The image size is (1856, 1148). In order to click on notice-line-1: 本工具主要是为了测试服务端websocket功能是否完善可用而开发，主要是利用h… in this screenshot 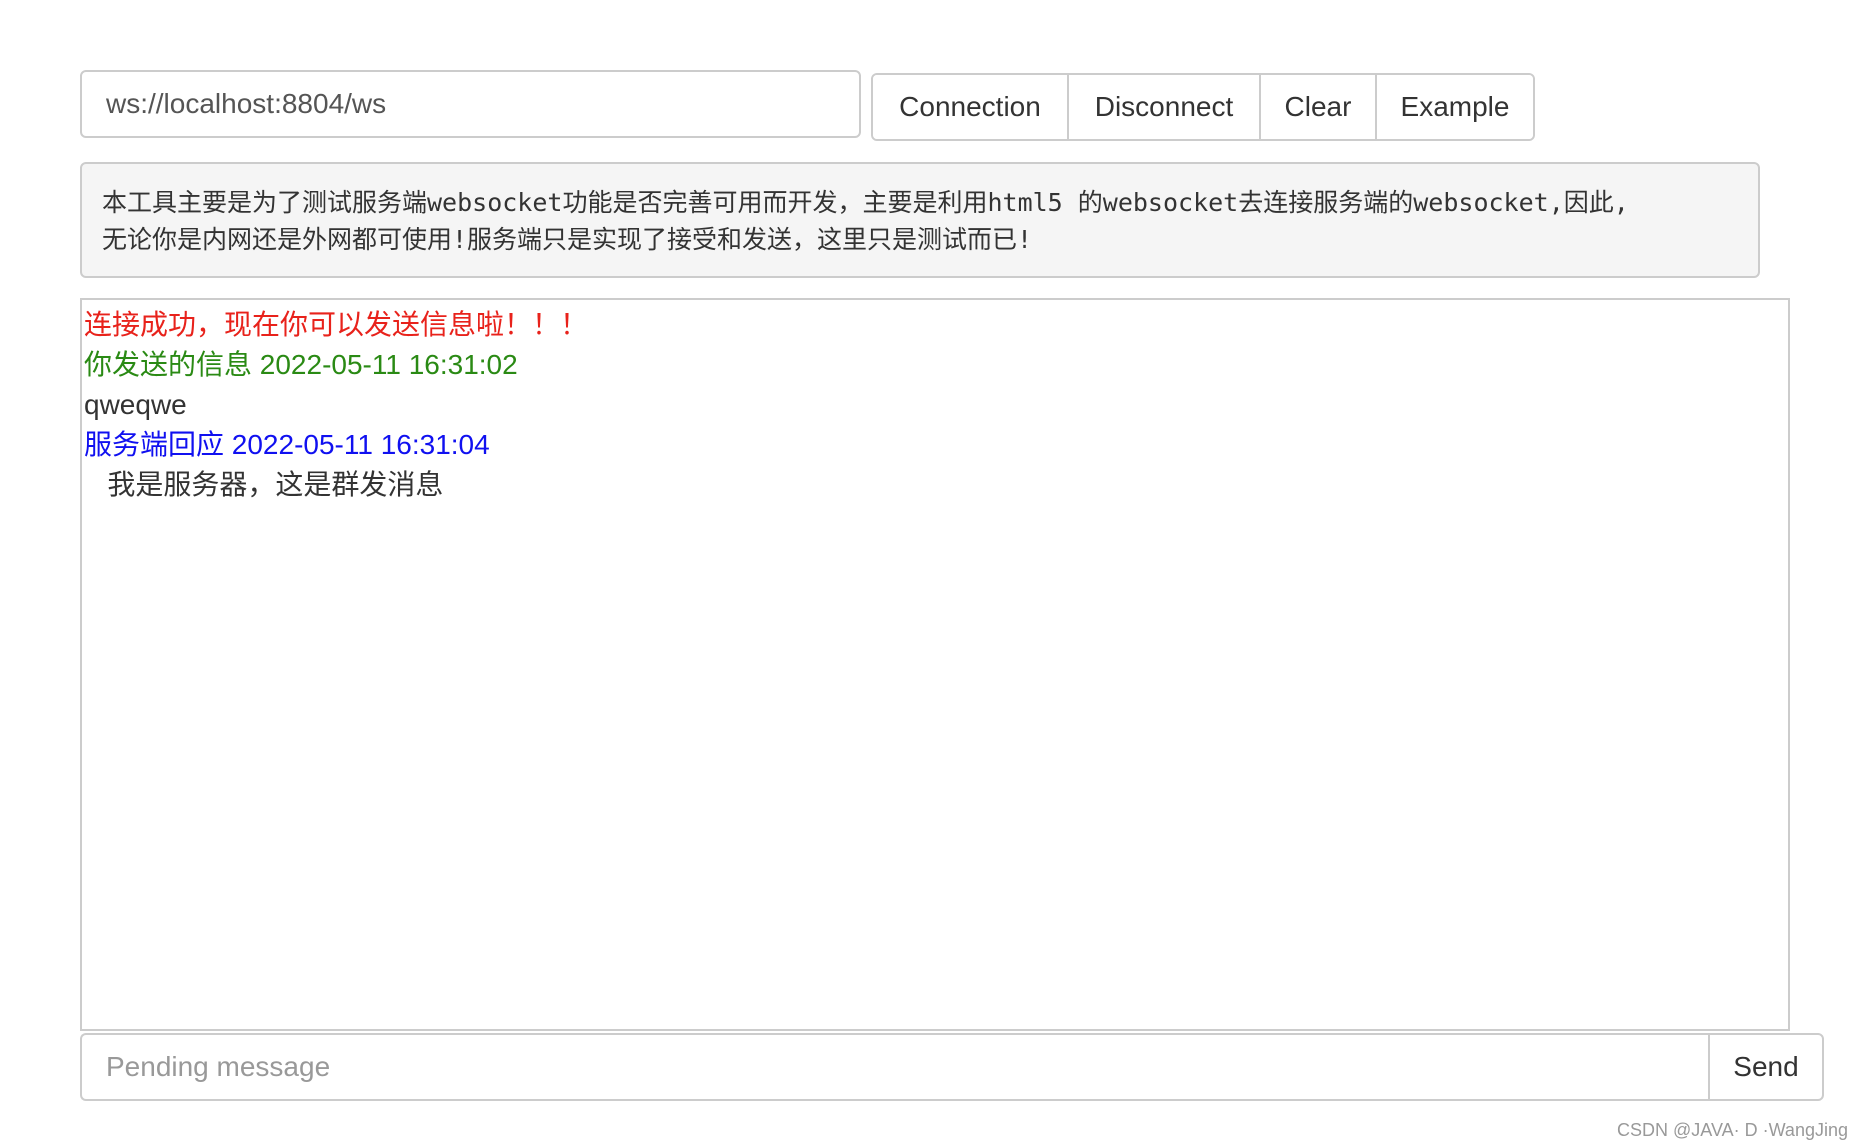, I will do `click(865, 202)`.